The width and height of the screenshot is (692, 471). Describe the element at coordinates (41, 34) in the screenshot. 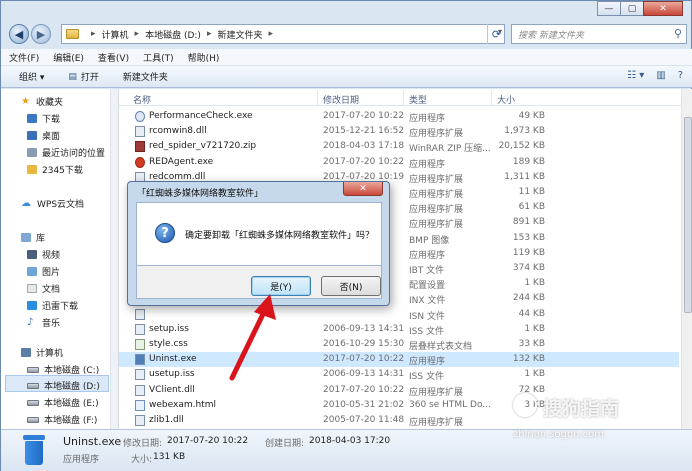

I see `forward-button: ▶` at that location.